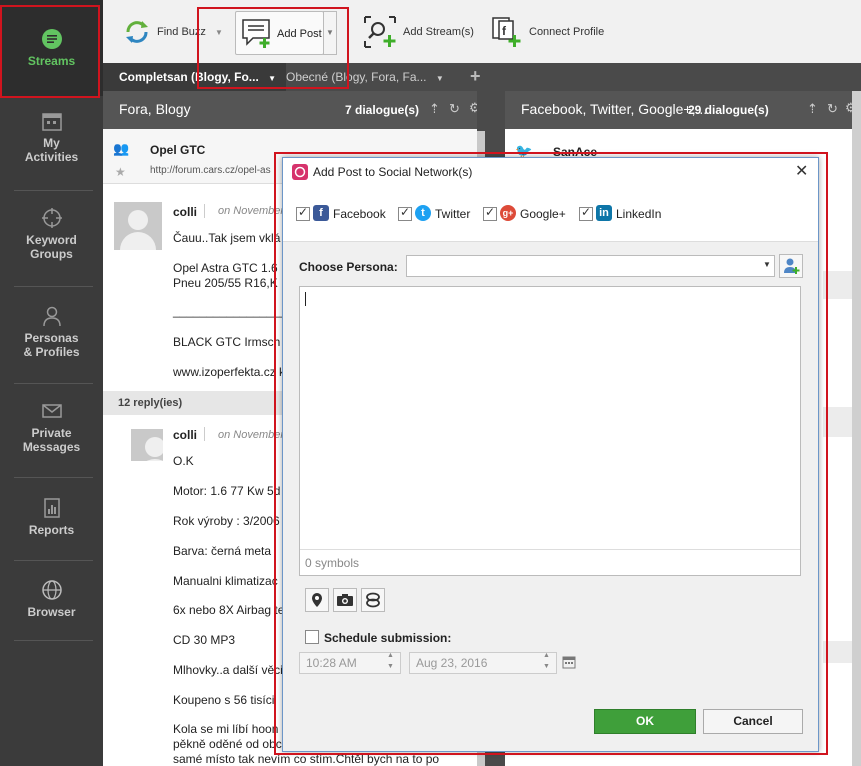 The image size is (861, 766). Describe the element at coordinates (382, 110) in the screenshot. I see `dialogue-count: 7 dialogue(s)` at that location.